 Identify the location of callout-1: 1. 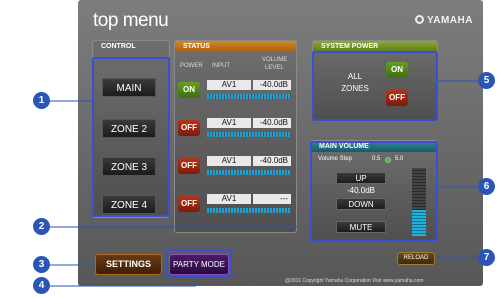
(41, 100).